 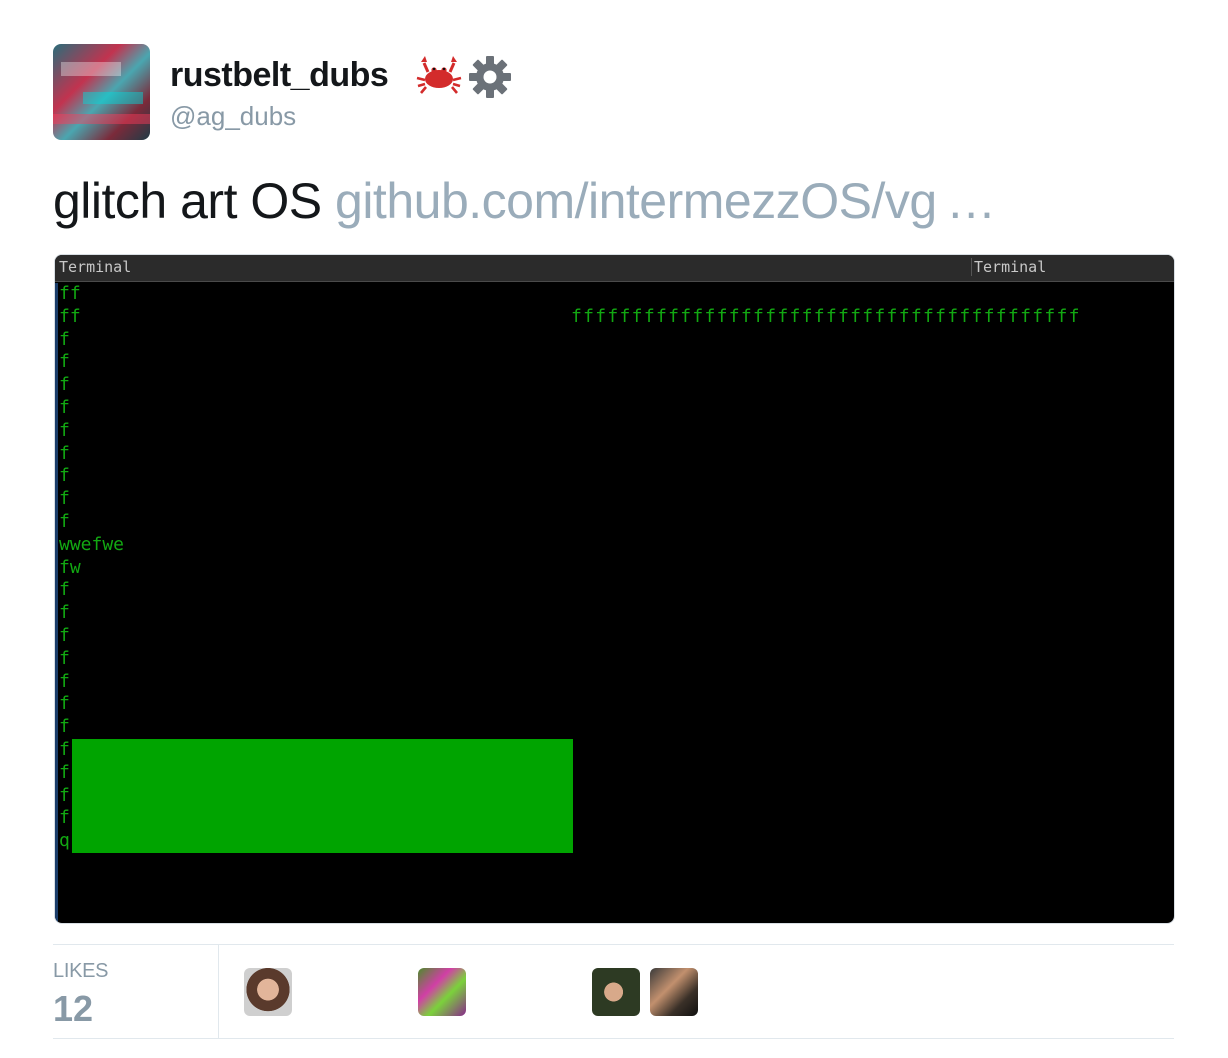 What do you see at coordinates (322, 796) in the screenshot?
I see `glitch-green-block` at bounding box center [322, 796].